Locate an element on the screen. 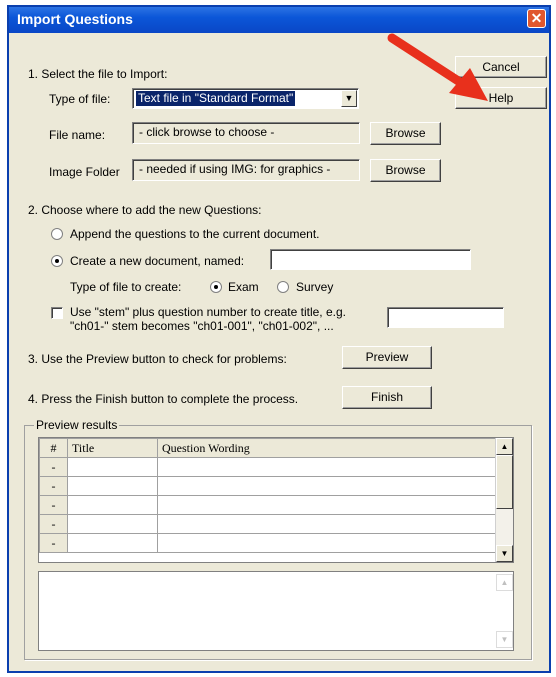 The height and width of the screenshot is (677, 556). column-header-number: # is located at coordinates (53, 448).